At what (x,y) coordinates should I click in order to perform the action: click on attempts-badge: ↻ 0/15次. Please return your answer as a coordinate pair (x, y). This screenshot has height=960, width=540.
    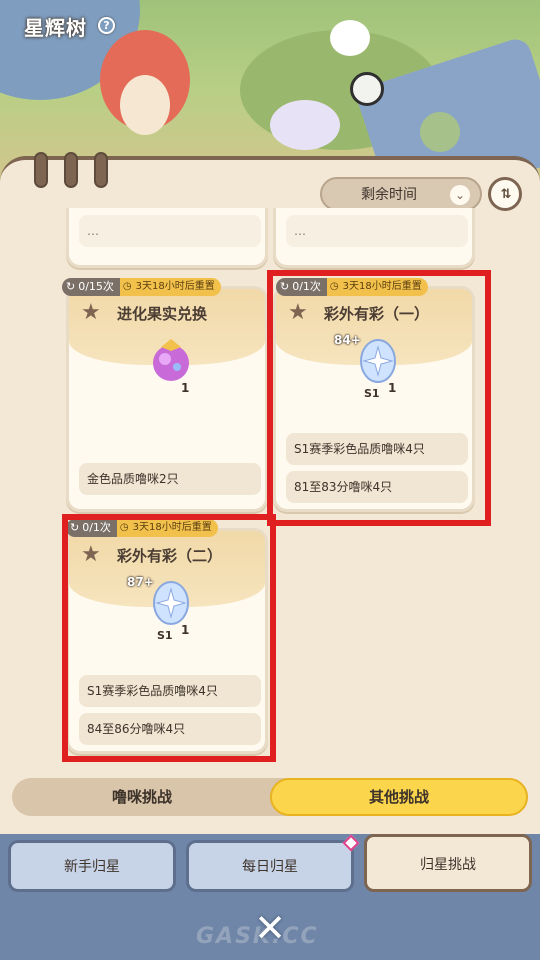
    Looking at the image, I should click on (91, 287).